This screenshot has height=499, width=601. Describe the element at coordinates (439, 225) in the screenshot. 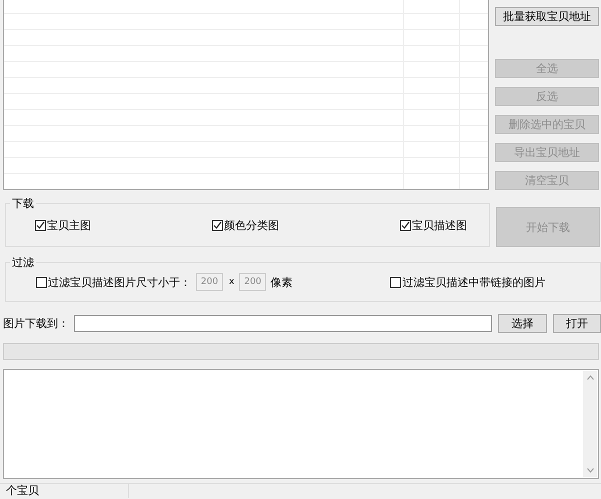

I see `checkbox-label: 宝贝描述图` at that location.